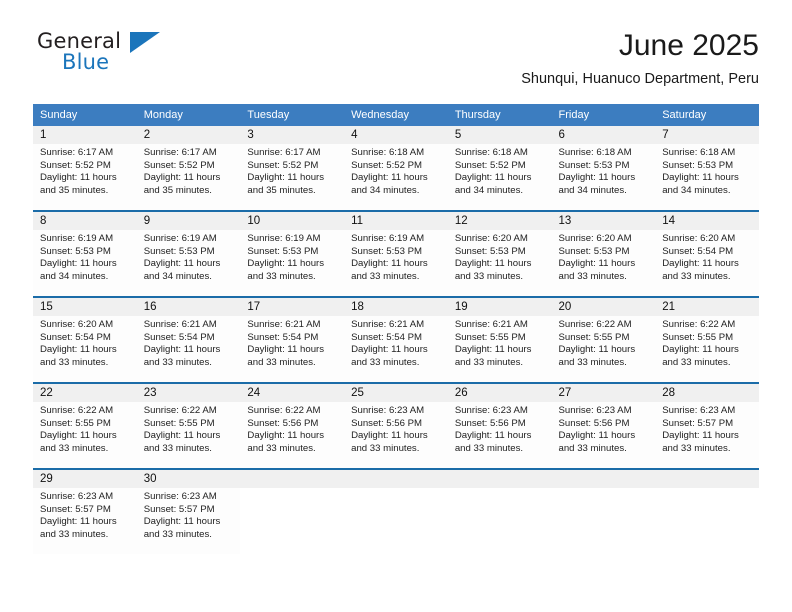 The image size is (792, 612). Describe the element at coordinates (707, 479) in the screenshot. I see `day-number-empty` at that location.